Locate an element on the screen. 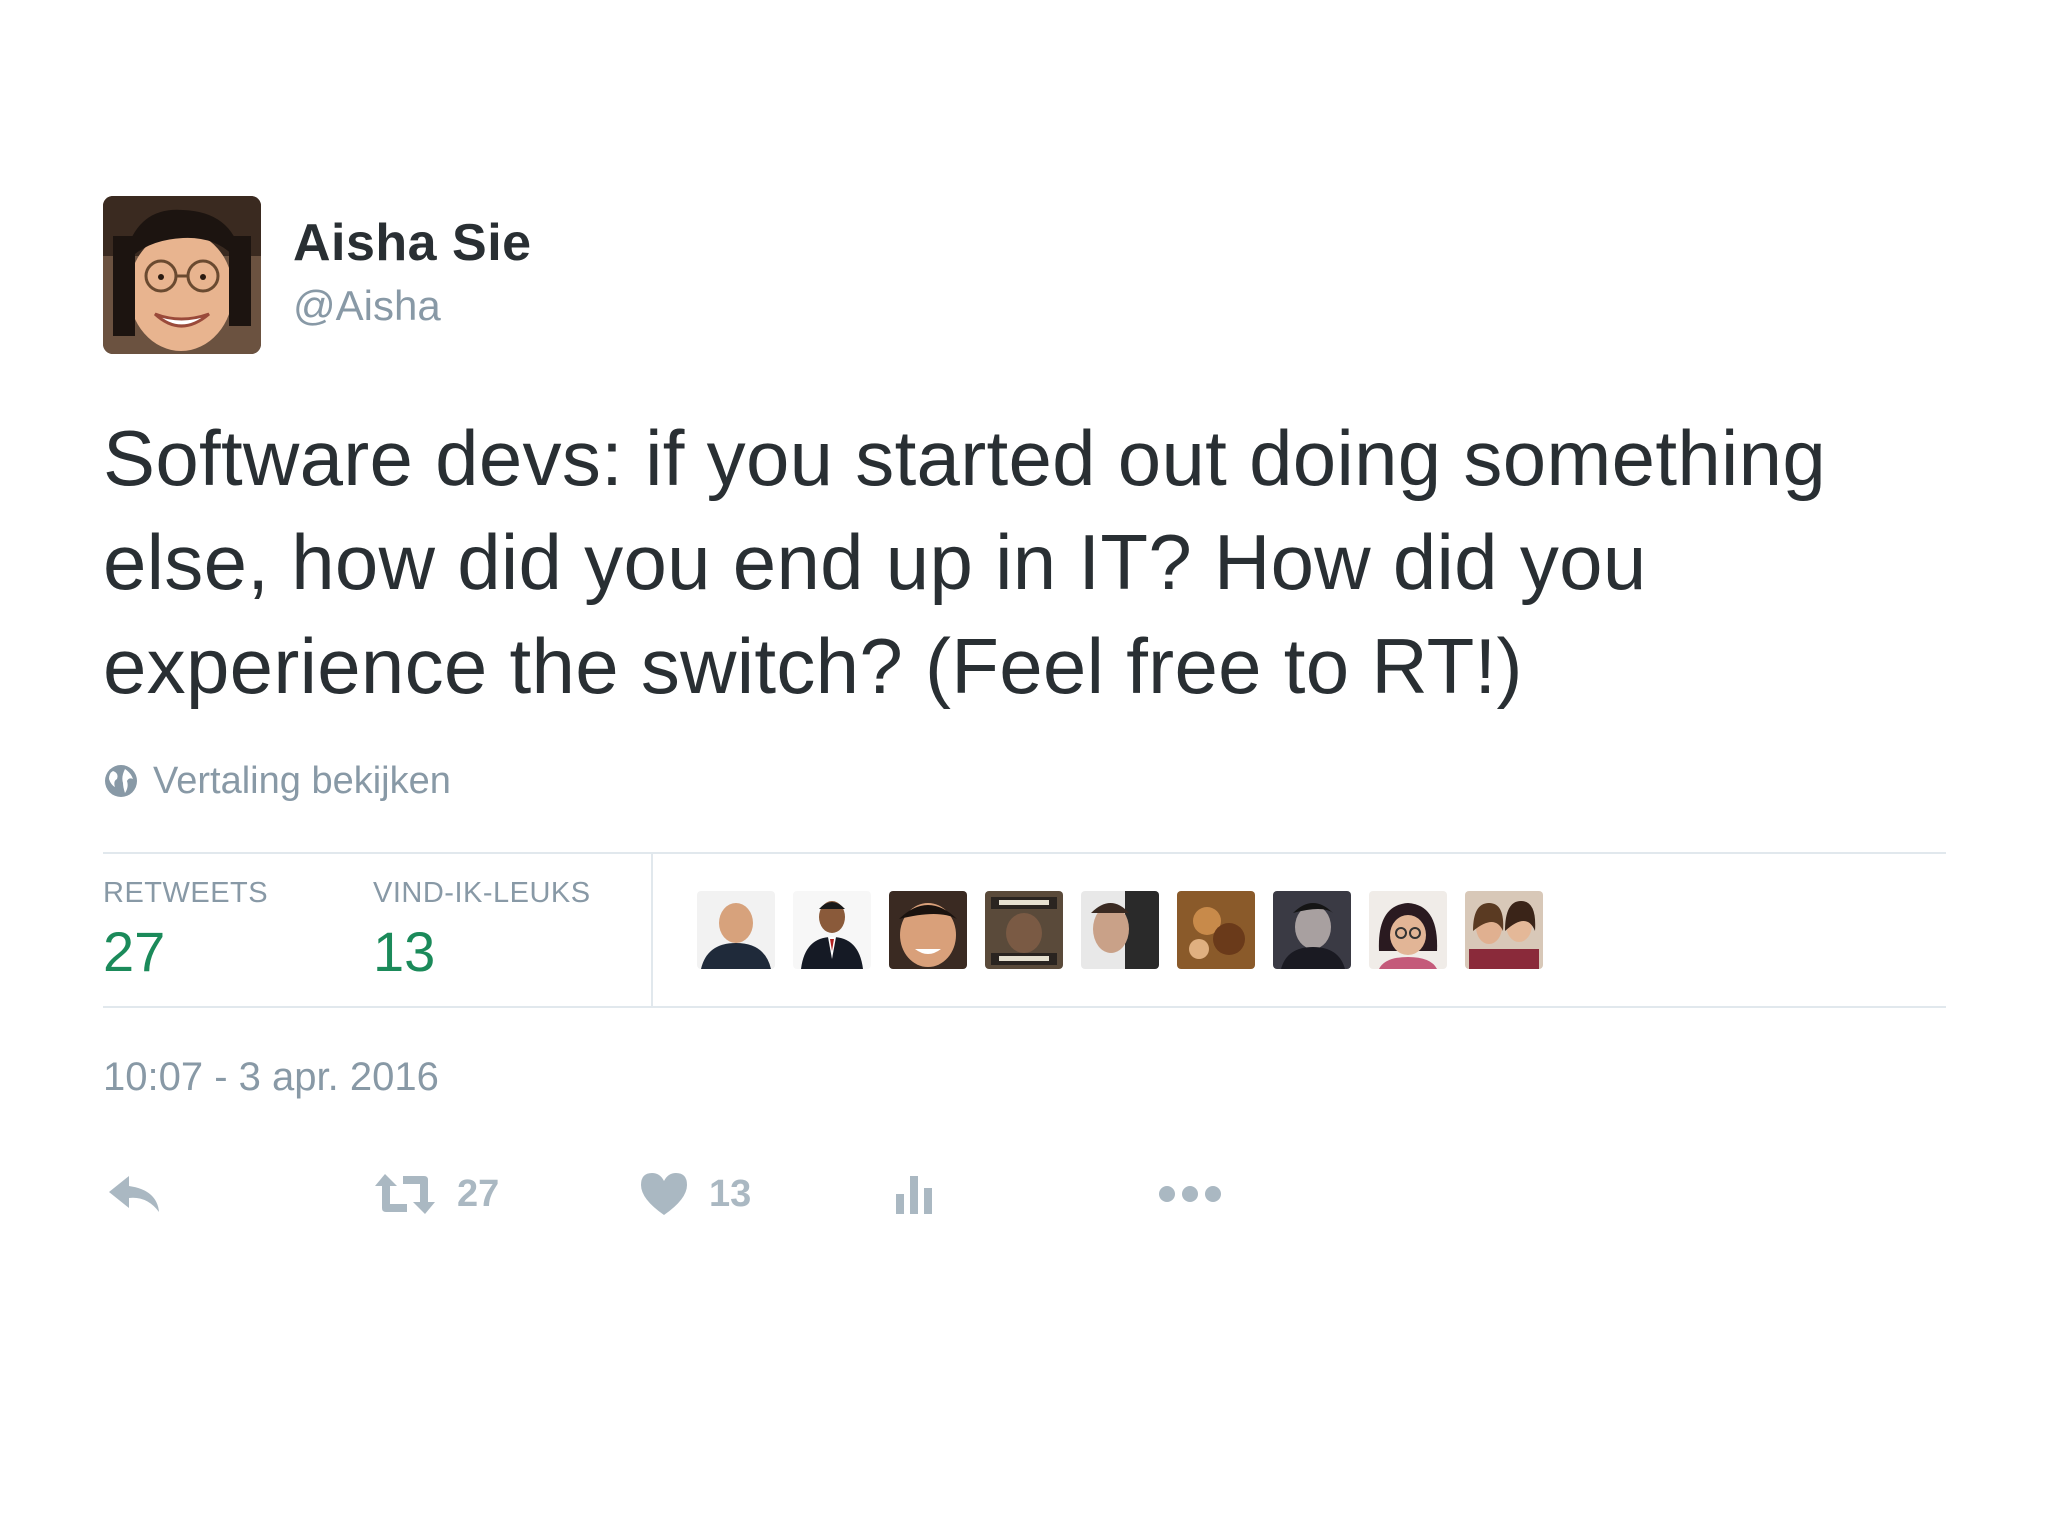 This screenshot has height=1536, width=2048. author-avatar-image is located at coordinates (182, 275).